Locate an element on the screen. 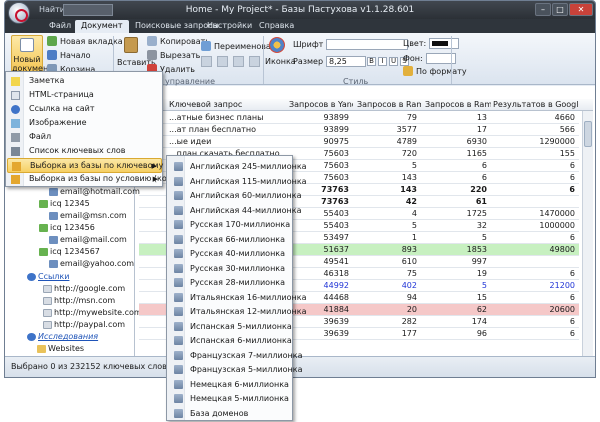 This screenshot has height=422, width=600. submenu-item-label: Немецкая 5-миллионка is located at coordinates (239, 398).